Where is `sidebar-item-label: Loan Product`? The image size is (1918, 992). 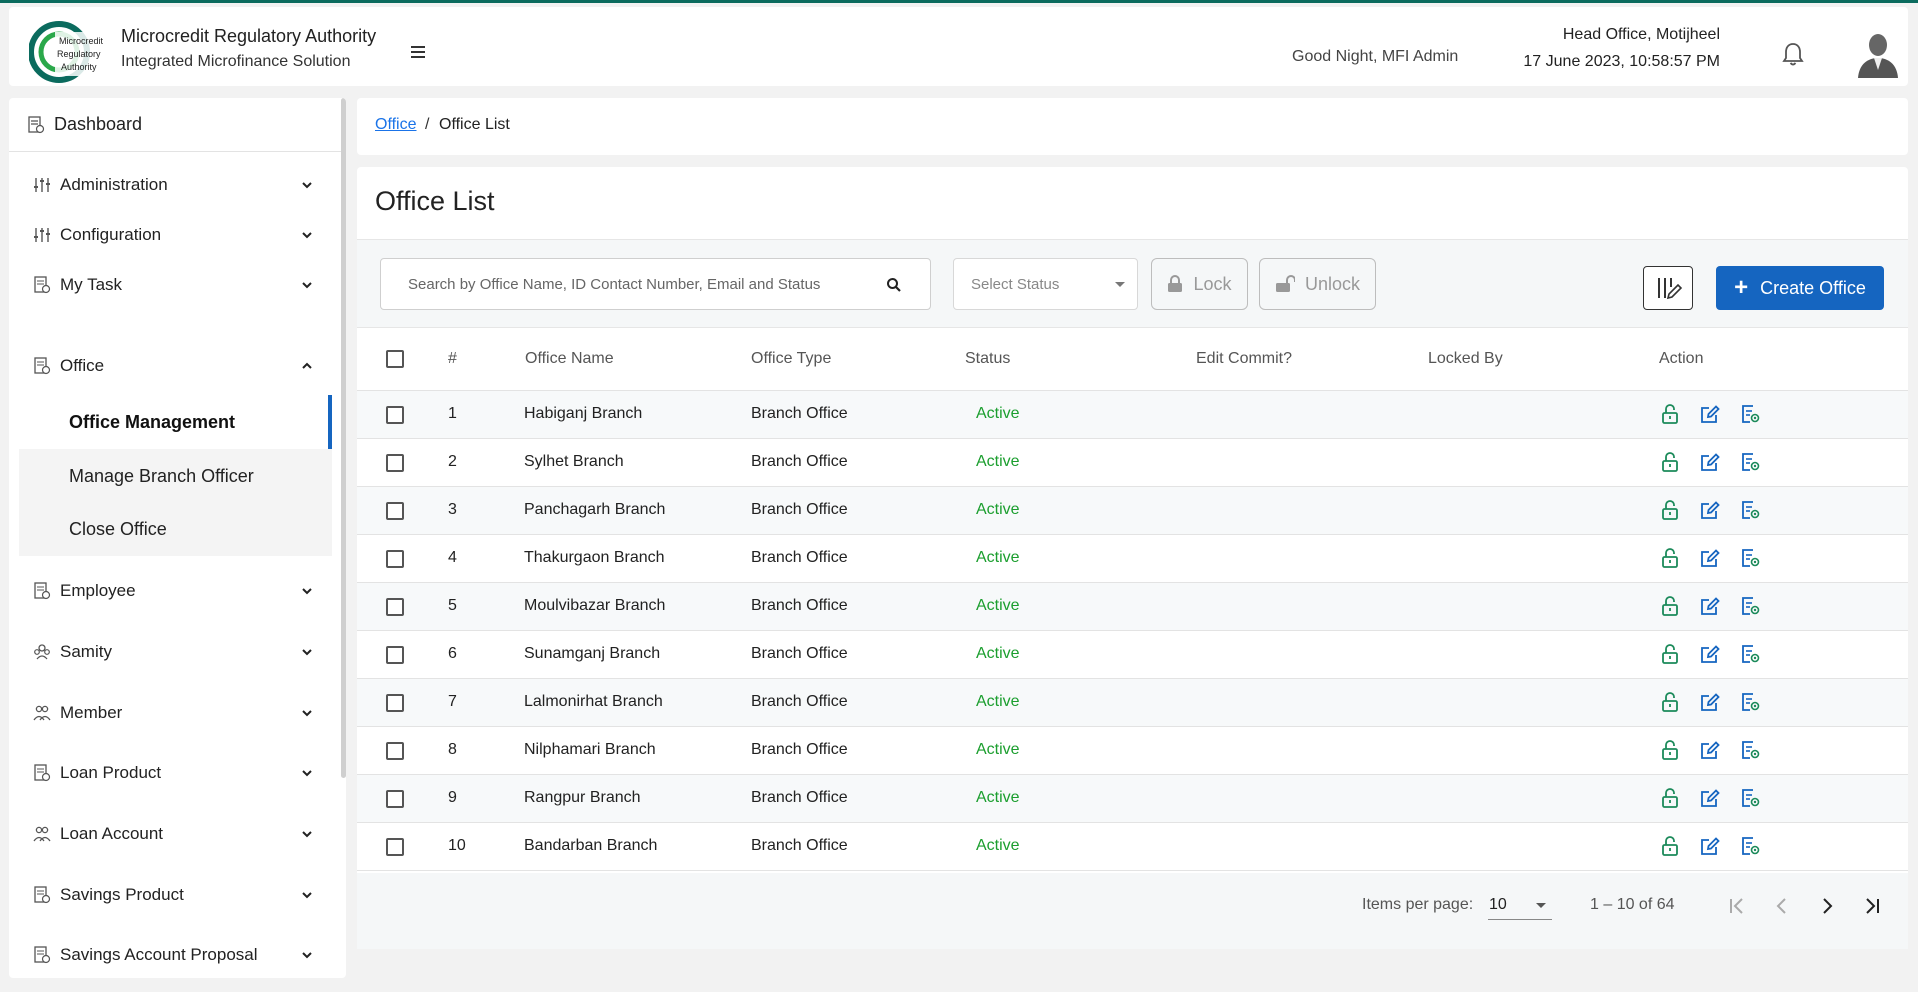
sidebar-item-label: Loan Product is located at coordinates (111, 772).